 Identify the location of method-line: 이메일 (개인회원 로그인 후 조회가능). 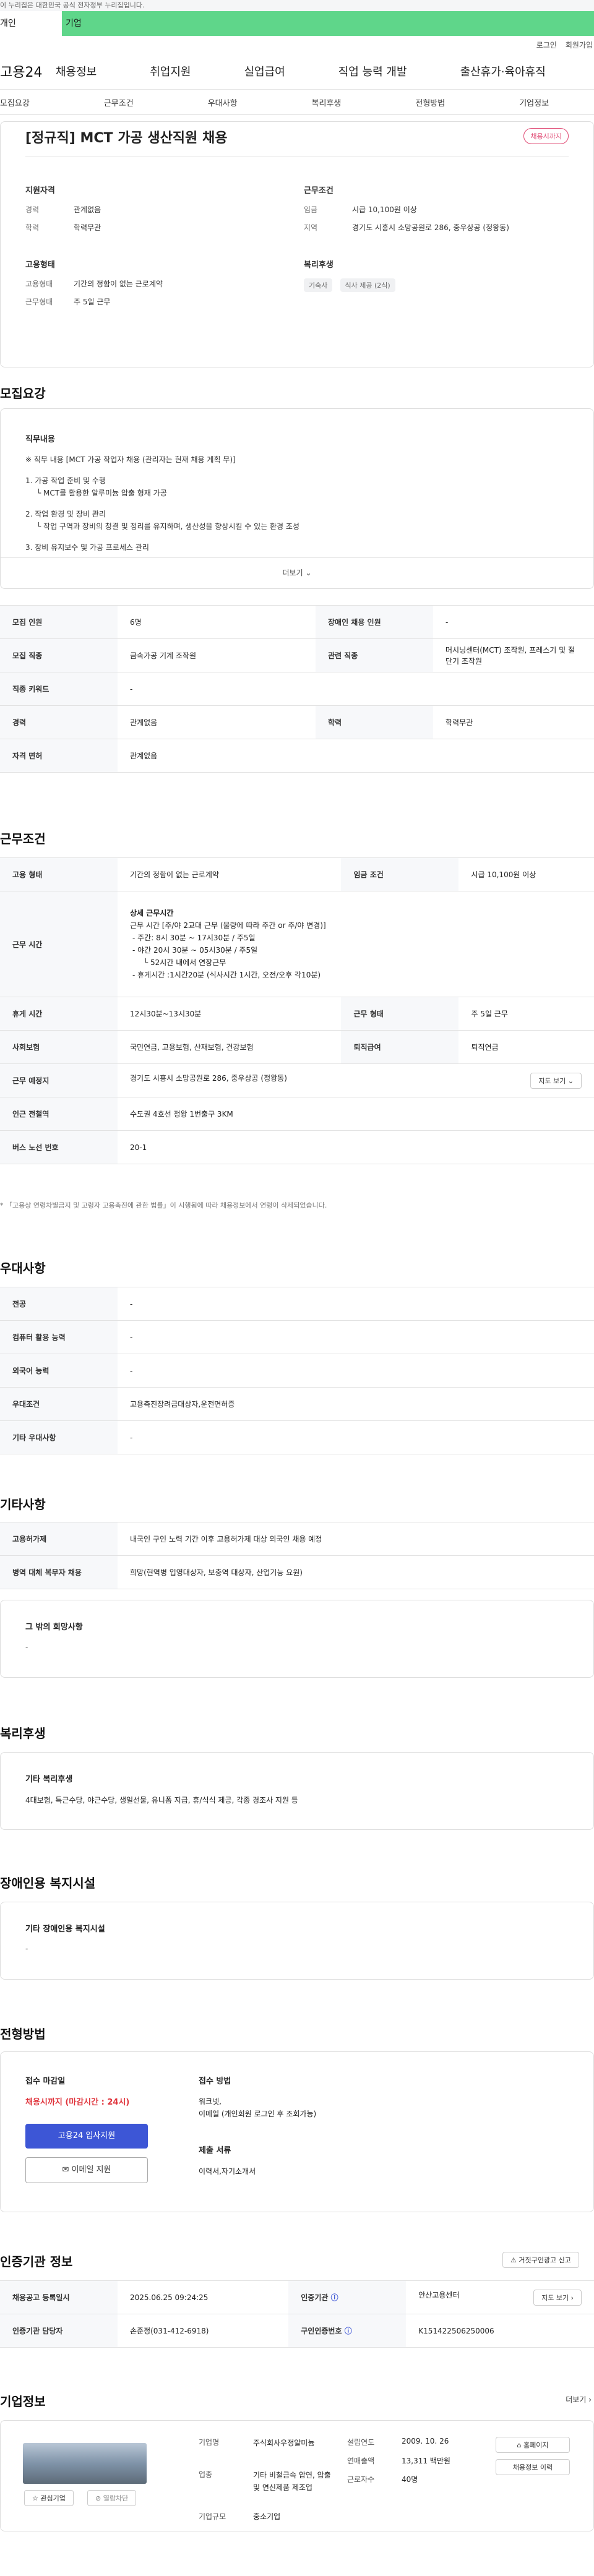
(258, 2114).